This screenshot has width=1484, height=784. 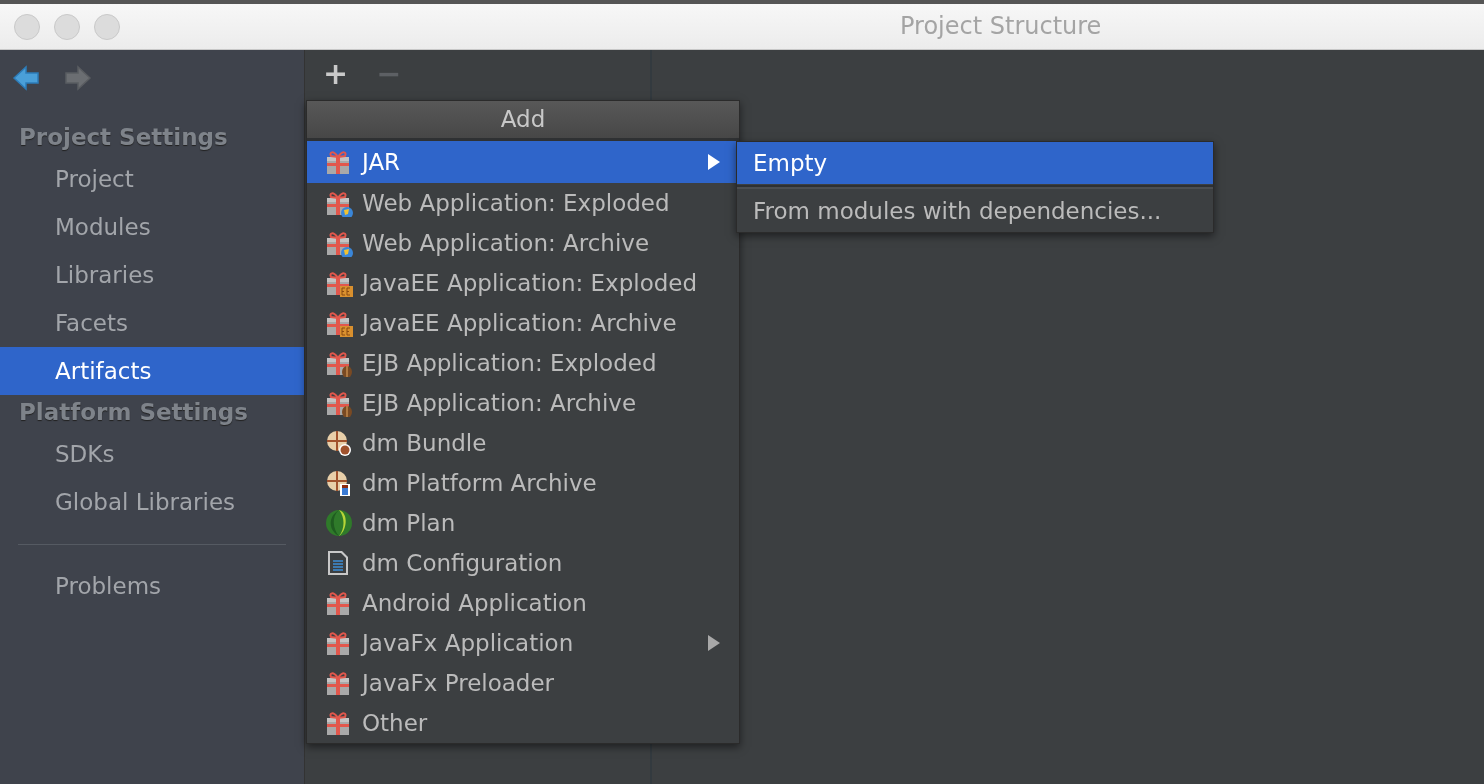 What do you see at coordinates (133, 412) in the screenshot?
I see `section-heading: Platform Settings` at bounding box center [133, 412].